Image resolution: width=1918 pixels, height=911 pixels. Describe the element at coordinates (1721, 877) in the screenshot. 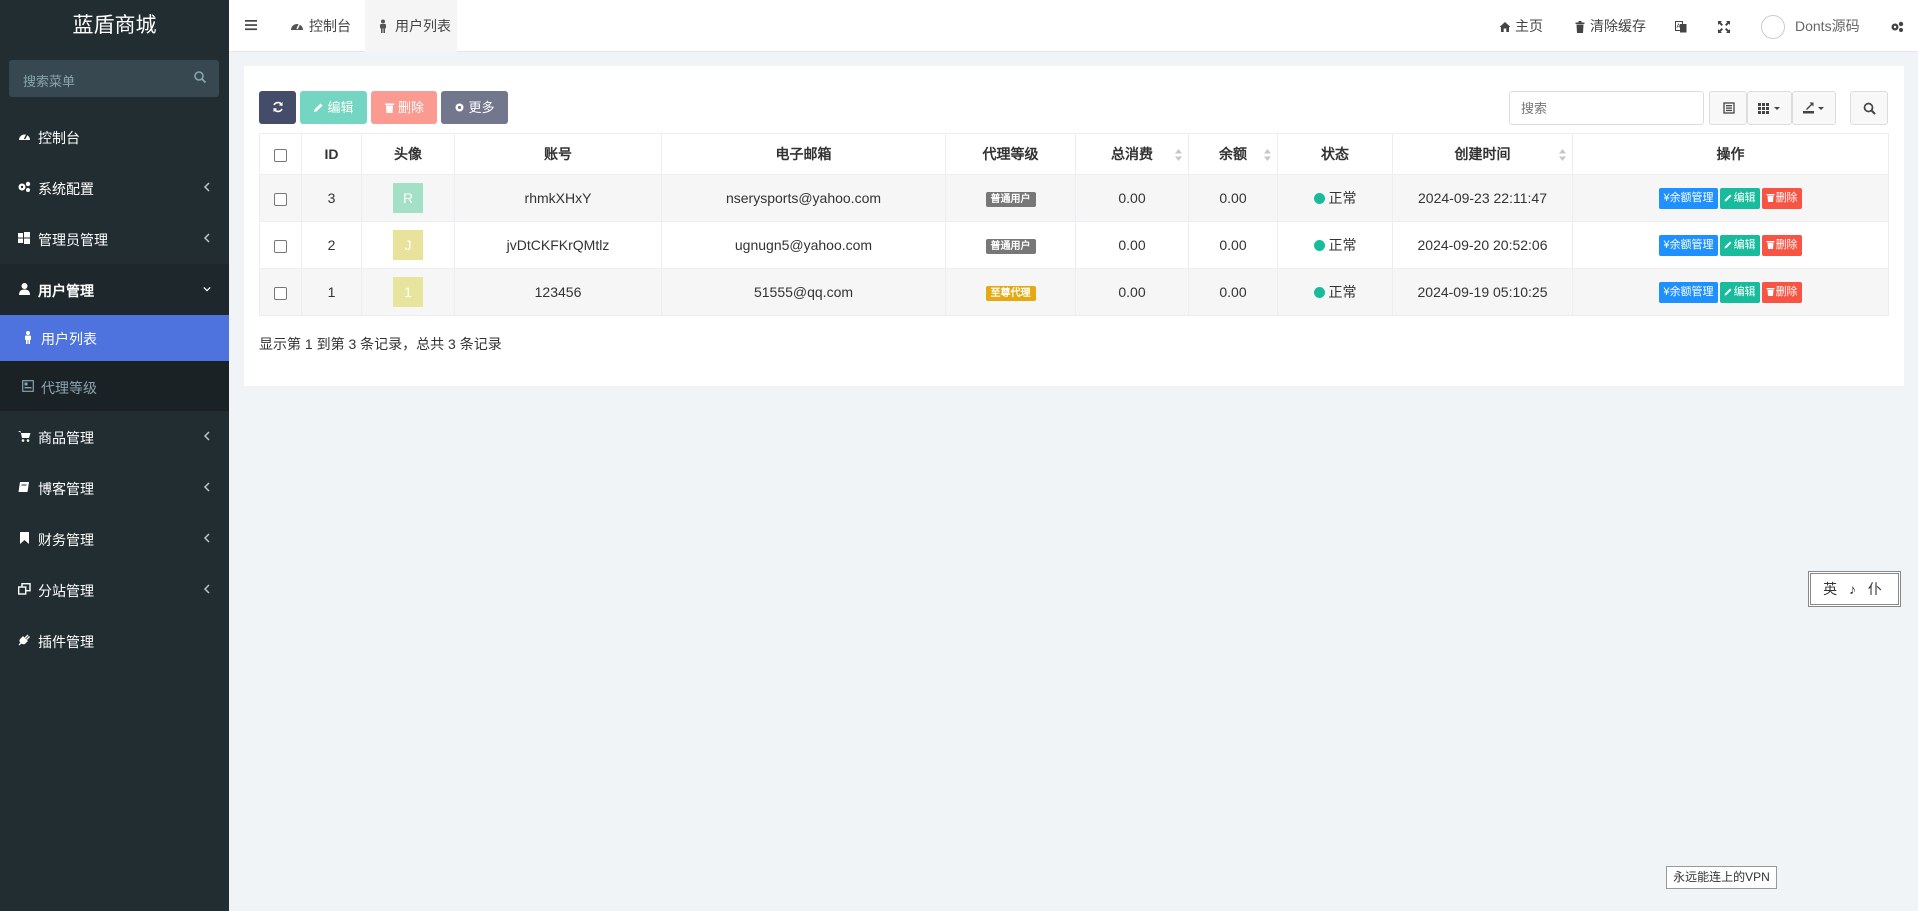

I see `vpn-ad-tag: 永远能连上的VPN` at that location.